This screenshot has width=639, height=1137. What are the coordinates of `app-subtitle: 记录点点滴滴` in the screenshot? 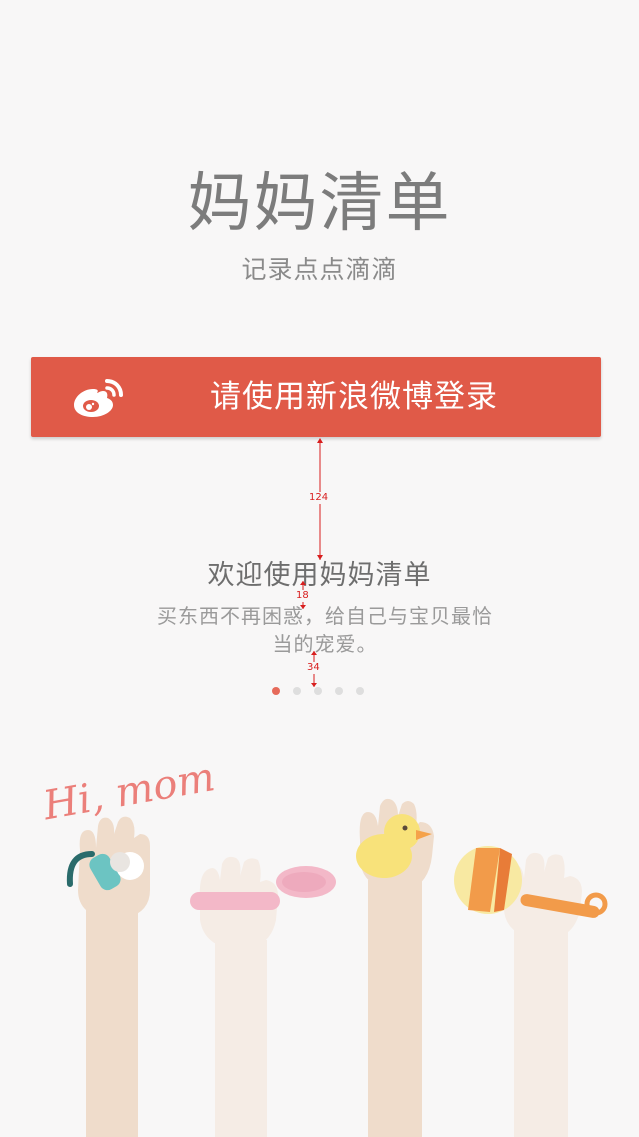 It's located at (319, 269).